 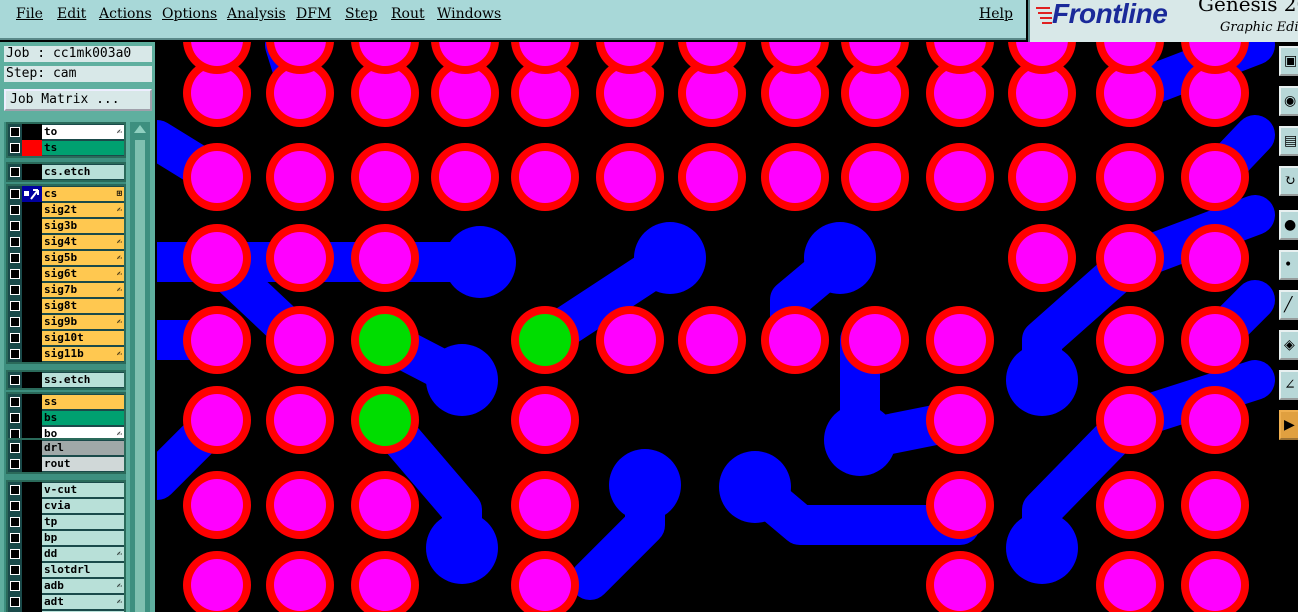 I want to click on layer-row-cs.etch: cs.etch, so click(x=66, y=172).